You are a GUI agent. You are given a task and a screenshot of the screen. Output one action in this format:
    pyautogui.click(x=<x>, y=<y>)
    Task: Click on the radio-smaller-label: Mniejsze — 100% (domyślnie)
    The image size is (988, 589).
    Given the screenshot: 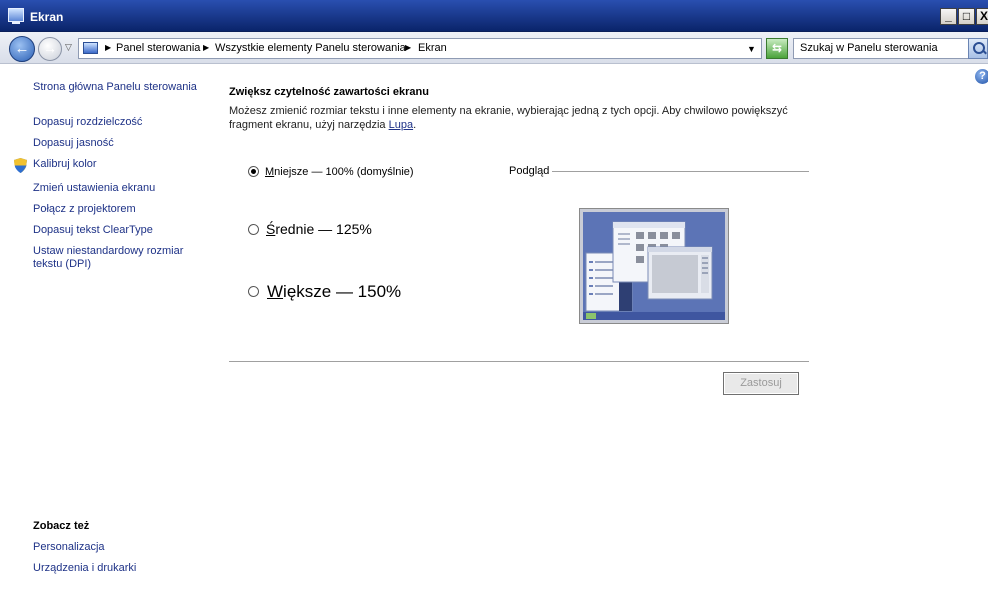 What is the action you would take?
    pyautogui.click(x=339, y=172)
    